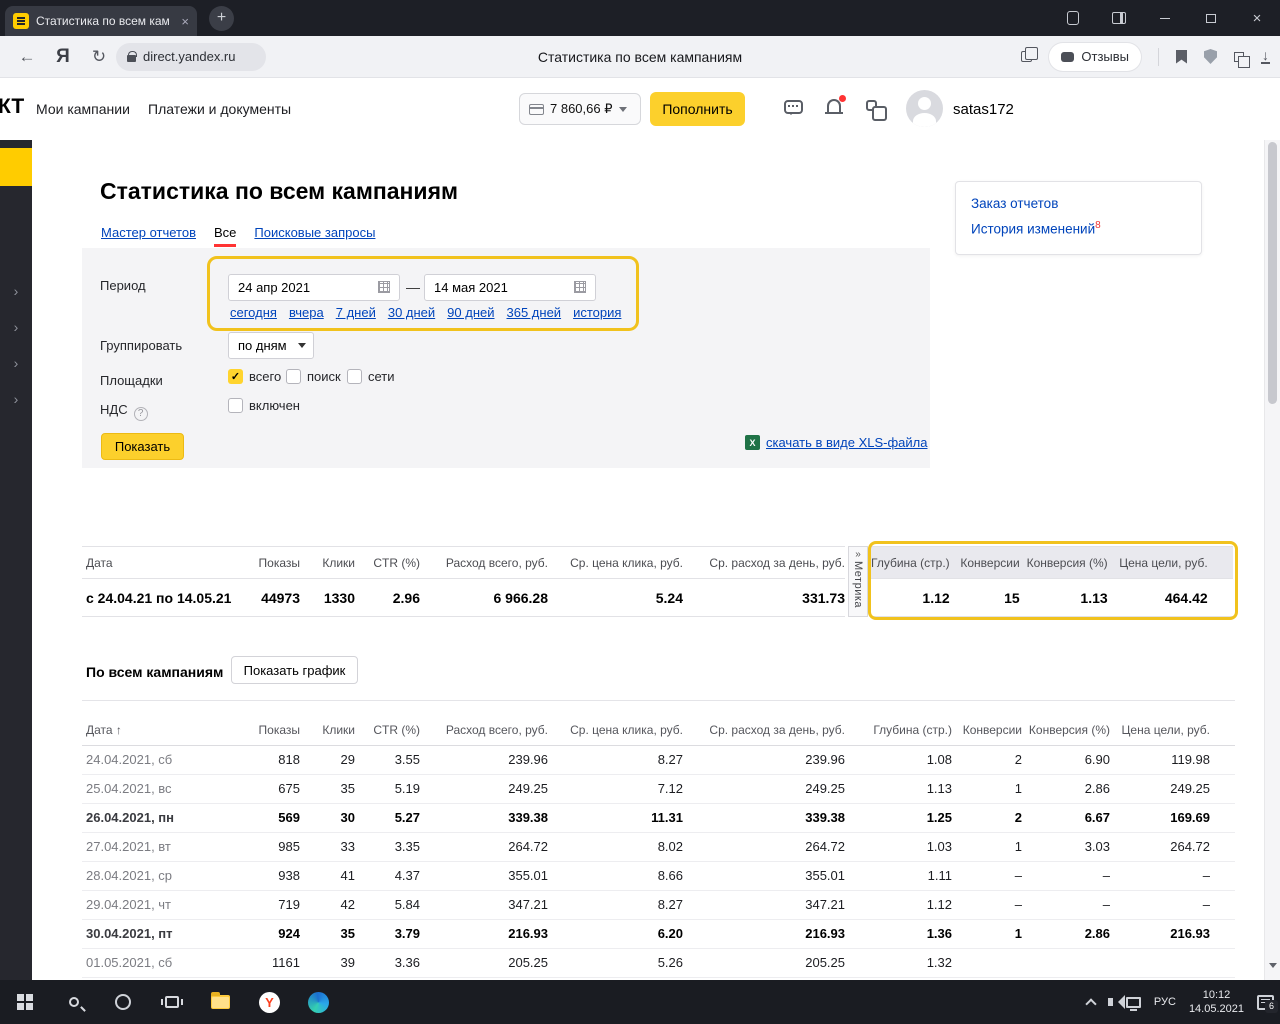 This screenshot has height=1024, width=1280. What do you see at coordinates (264, 405) in the screenshot?
I see `vat-option: включен` at bounding box center [264, 405].